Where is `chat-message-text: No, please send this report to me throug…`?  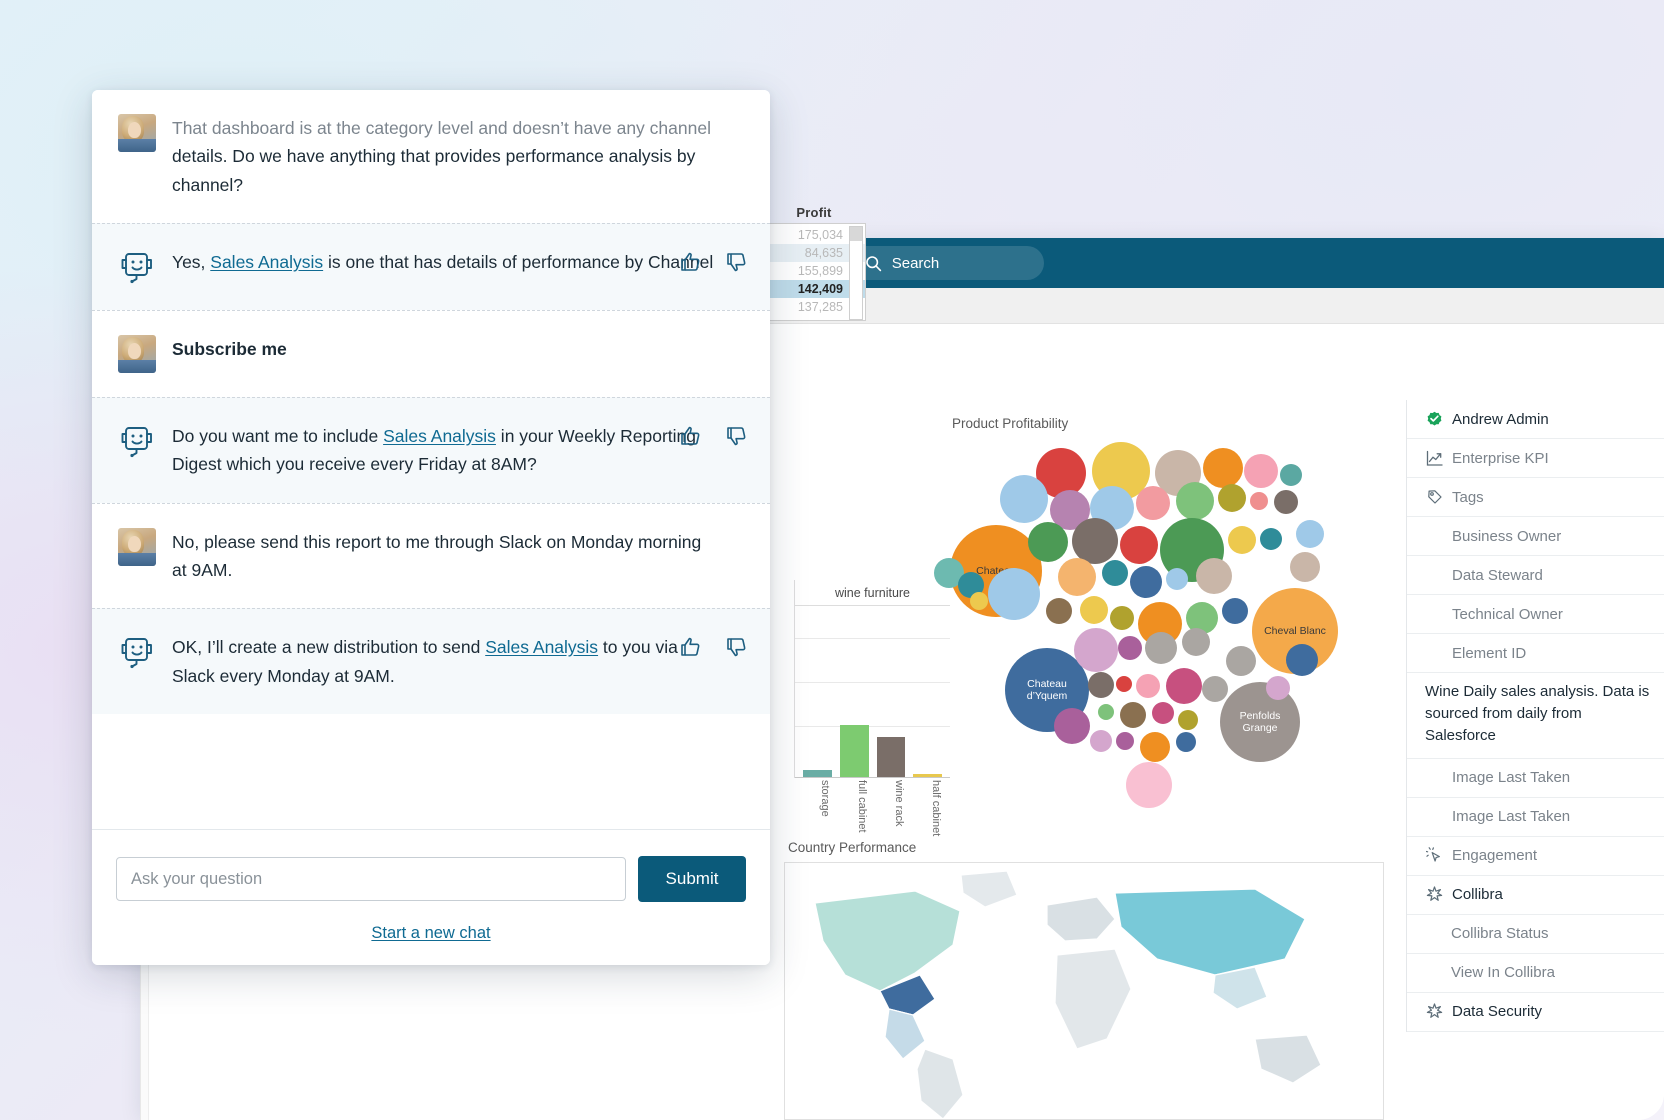
chat-message-text: No, please send this report to me throug… is located at coordinates (437, 556).